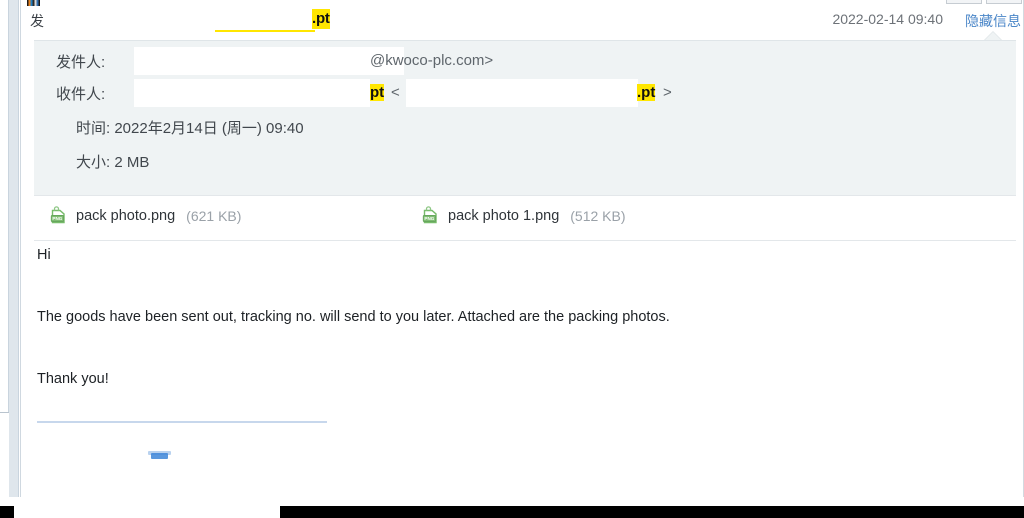 Image resolution: width=1024 pixels, height=518 pixels. What do you see at coordinates (81, 94) in the screenshot?
I see `recipient-label: 收件人:` at bounding box center [81, 94].